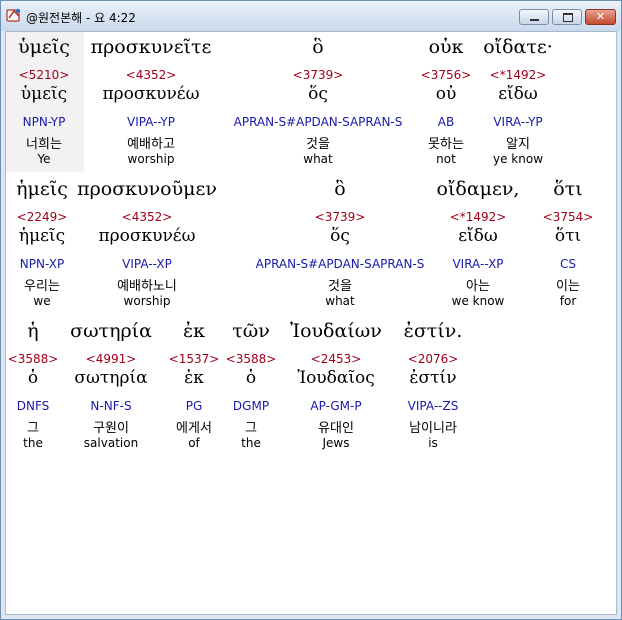 The width and height of the screenshot is (622, 620). What do you see at coordinates (478, 301) in the screenshot?
I see `english-gloss: we know` at bounding box center [478, 301].